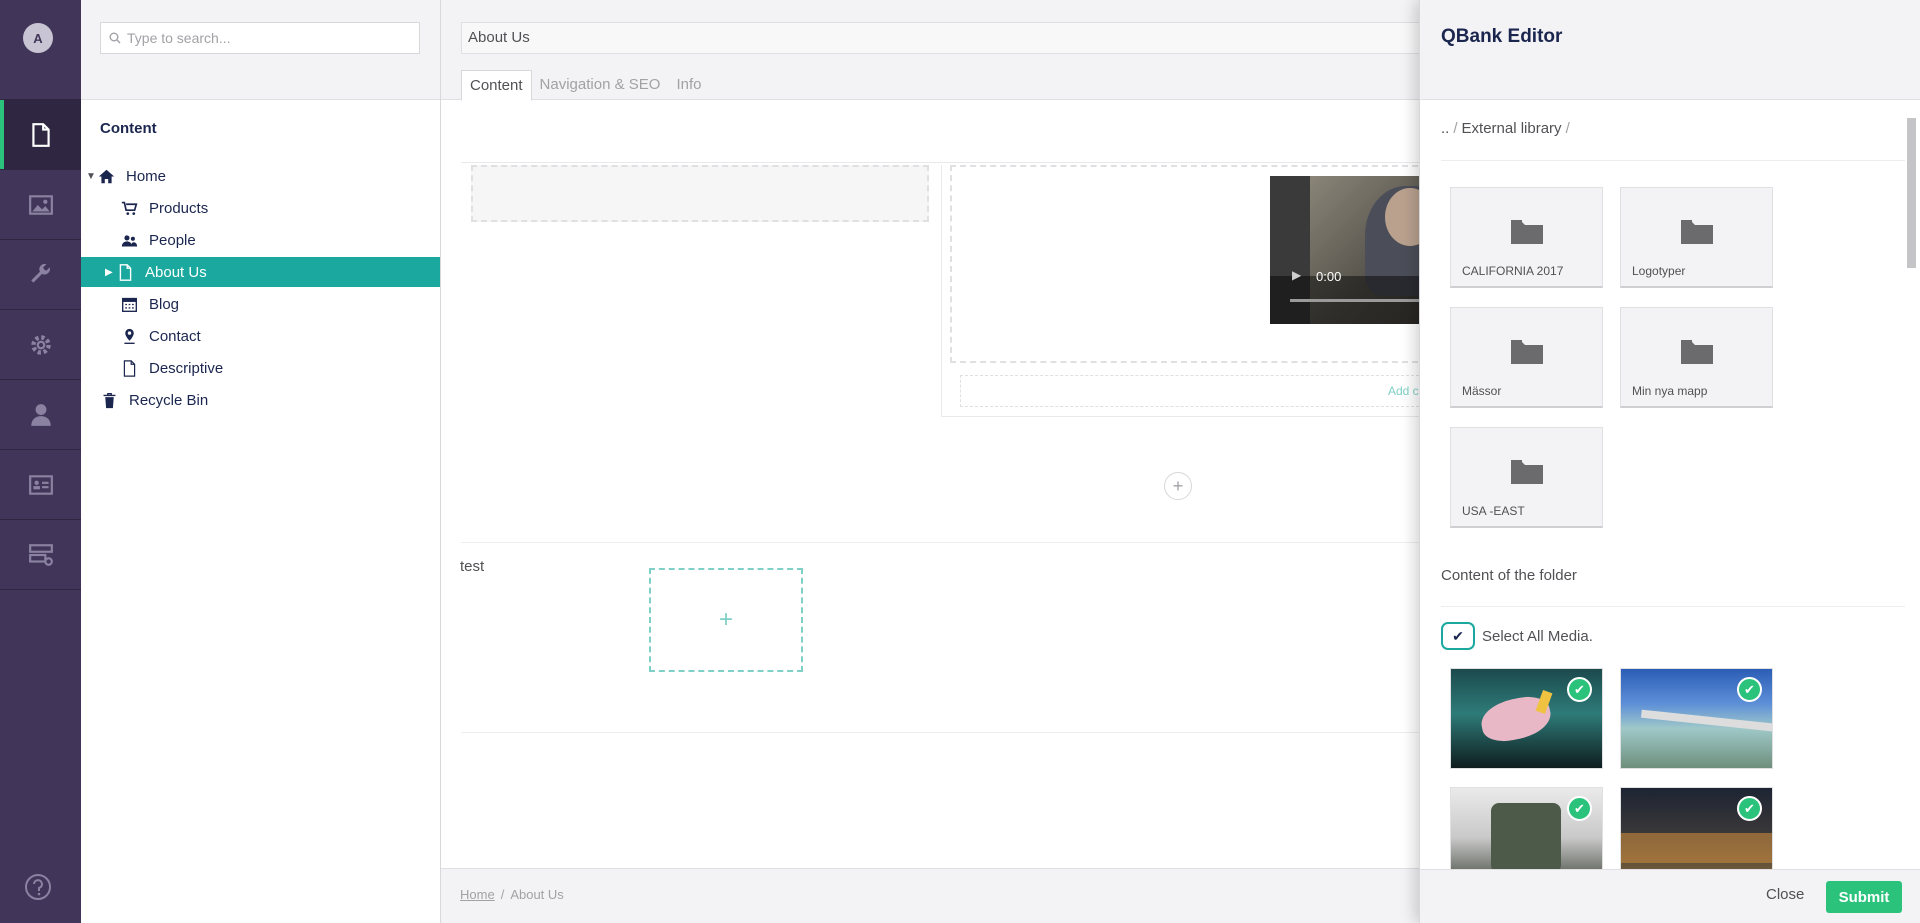 The height and width of the screenshot is (923, 1920). What do you see at coordinates (1178, 486) in the screenshot?
I see `add-row-button: +` at bounding box center [1178, 486].